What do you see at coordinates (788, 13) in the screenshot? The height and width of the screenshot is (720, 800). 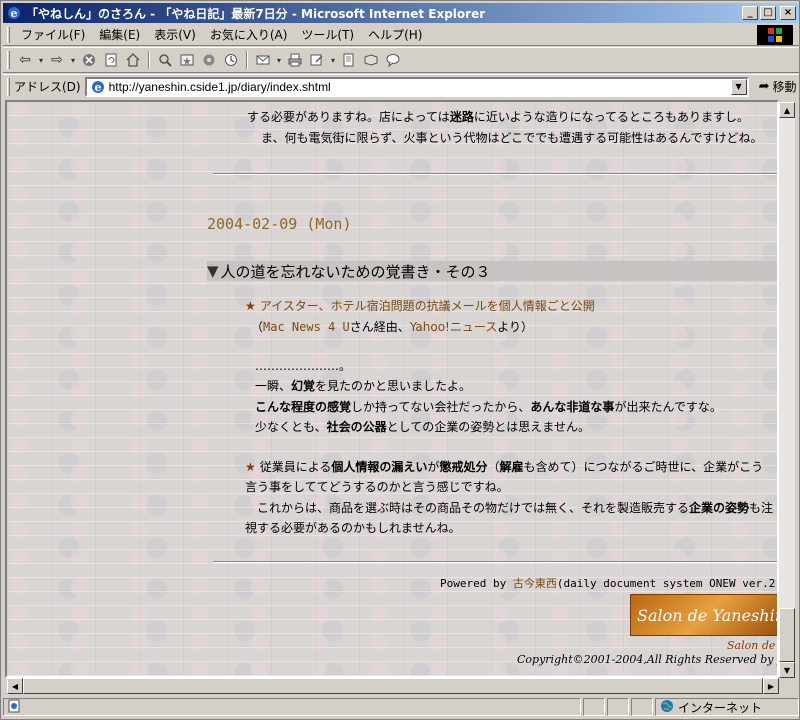 I see `close-button: ×` at bounding box center [788, 13].